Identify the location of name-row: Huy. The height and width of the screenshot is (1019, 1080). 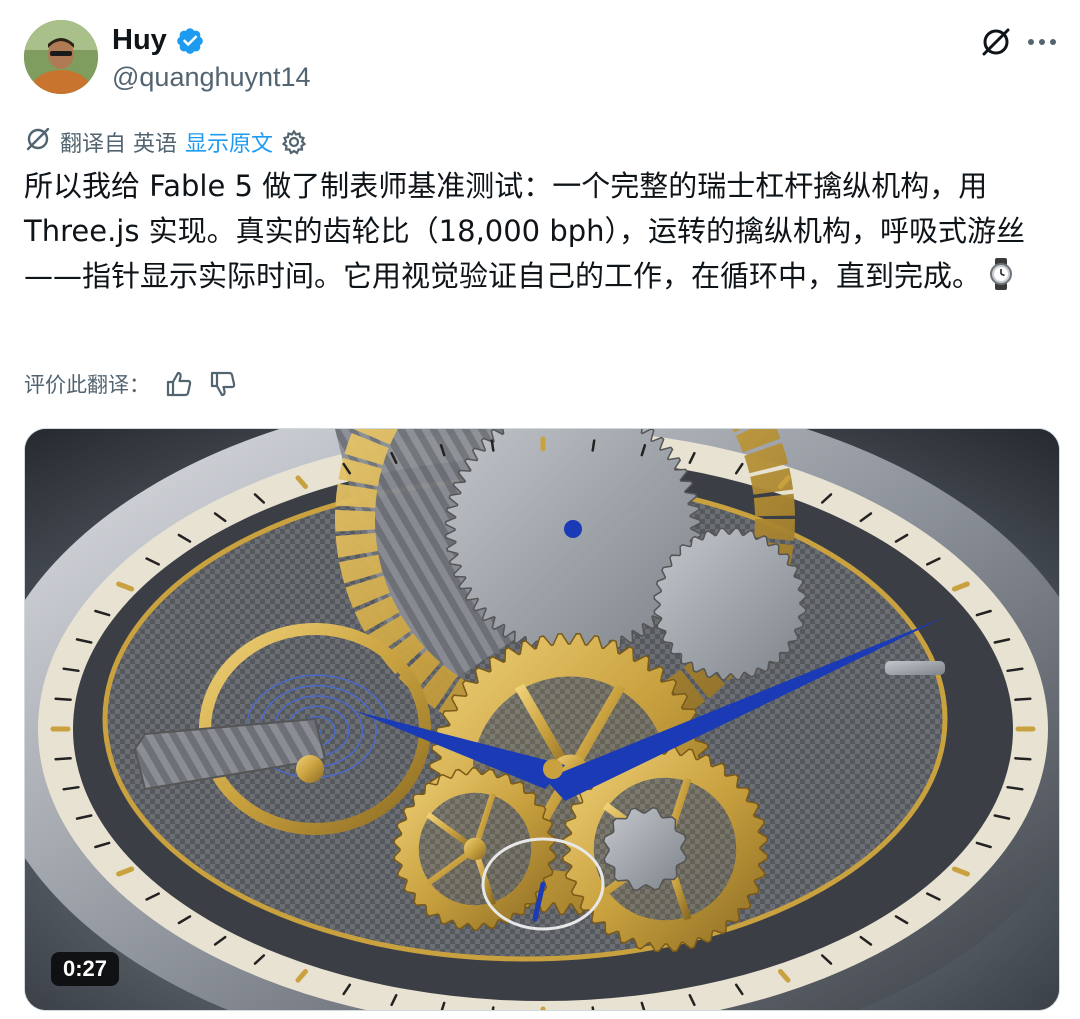
(158, 40).